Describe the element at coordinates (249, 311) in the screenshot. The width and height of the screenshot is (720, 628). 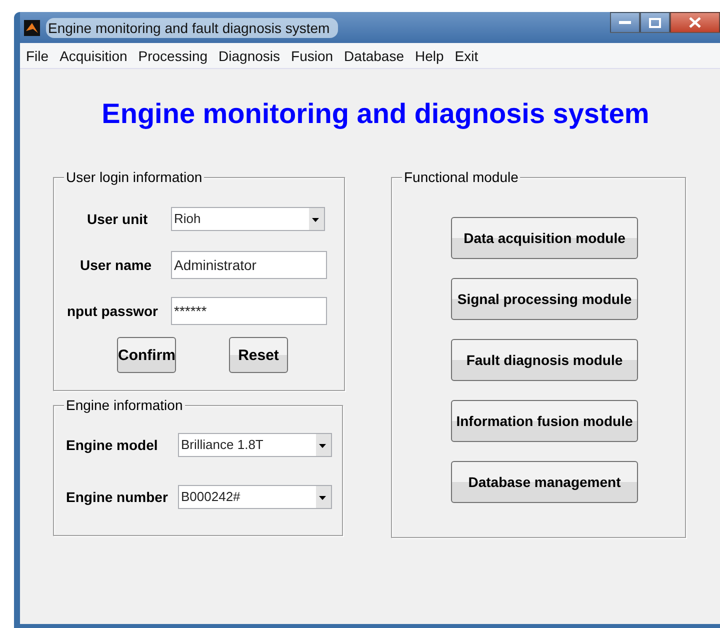
I see `input-field: ******` at that location.